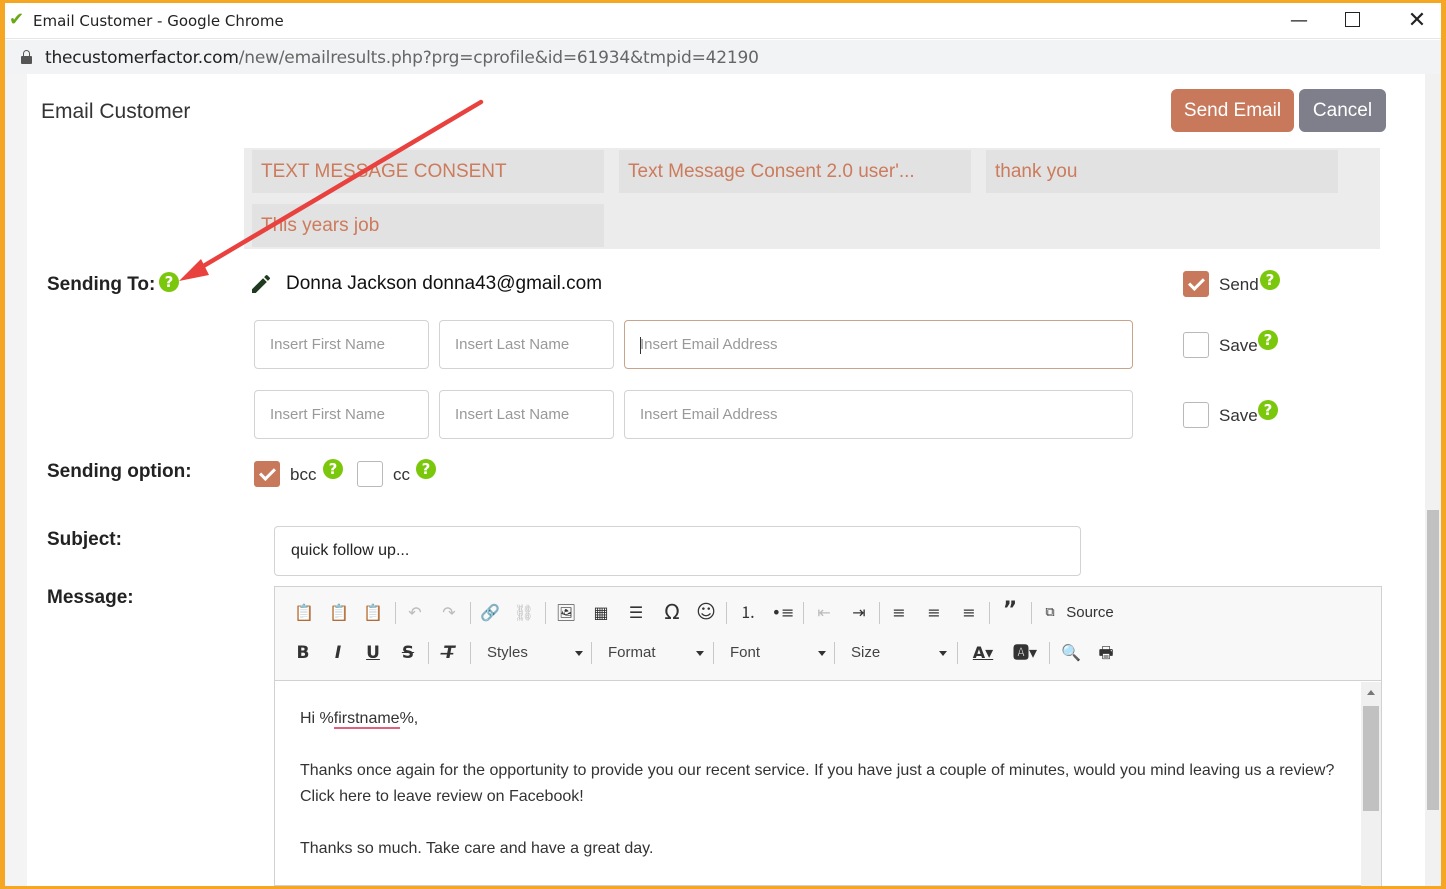 This screenshot has width=1446, height=889. What do you see at coordinates (636, 613) in the screenshot?
I see `horizontal-line-icon: ☰` at bounding box center [636, 613].